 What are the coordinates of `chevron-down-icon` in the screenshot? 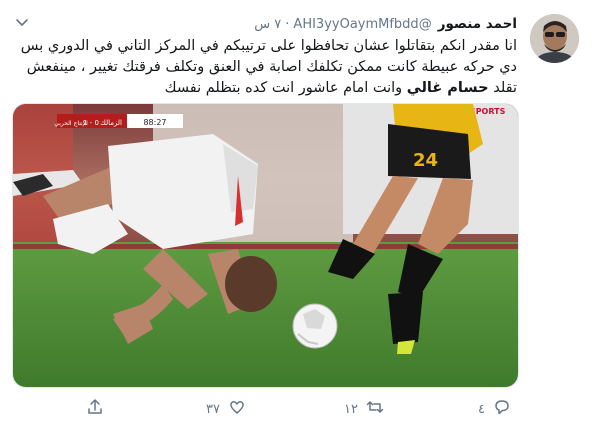 It's located at (22, 22).